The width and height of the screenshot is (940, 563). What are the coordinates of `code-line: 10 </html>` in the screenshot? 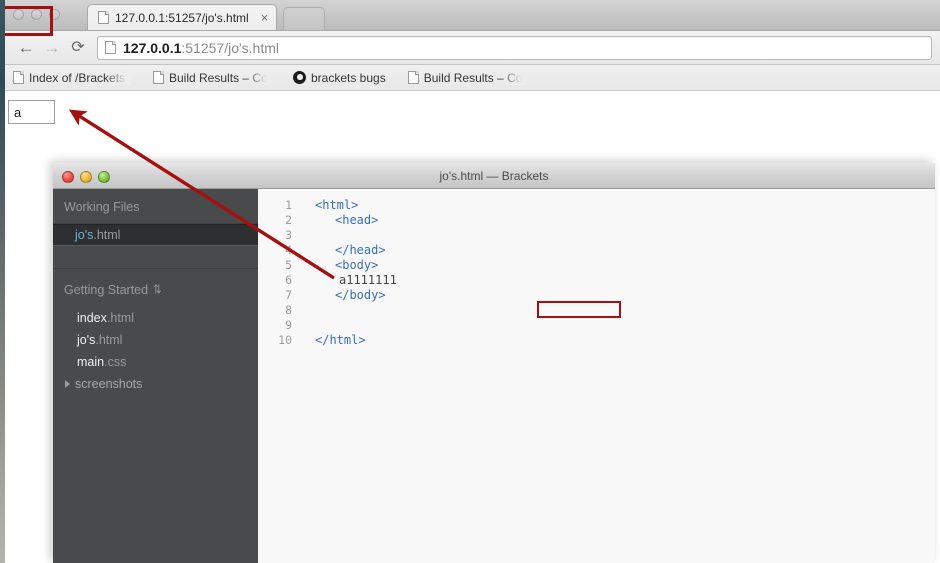 It's located at (596, 340).